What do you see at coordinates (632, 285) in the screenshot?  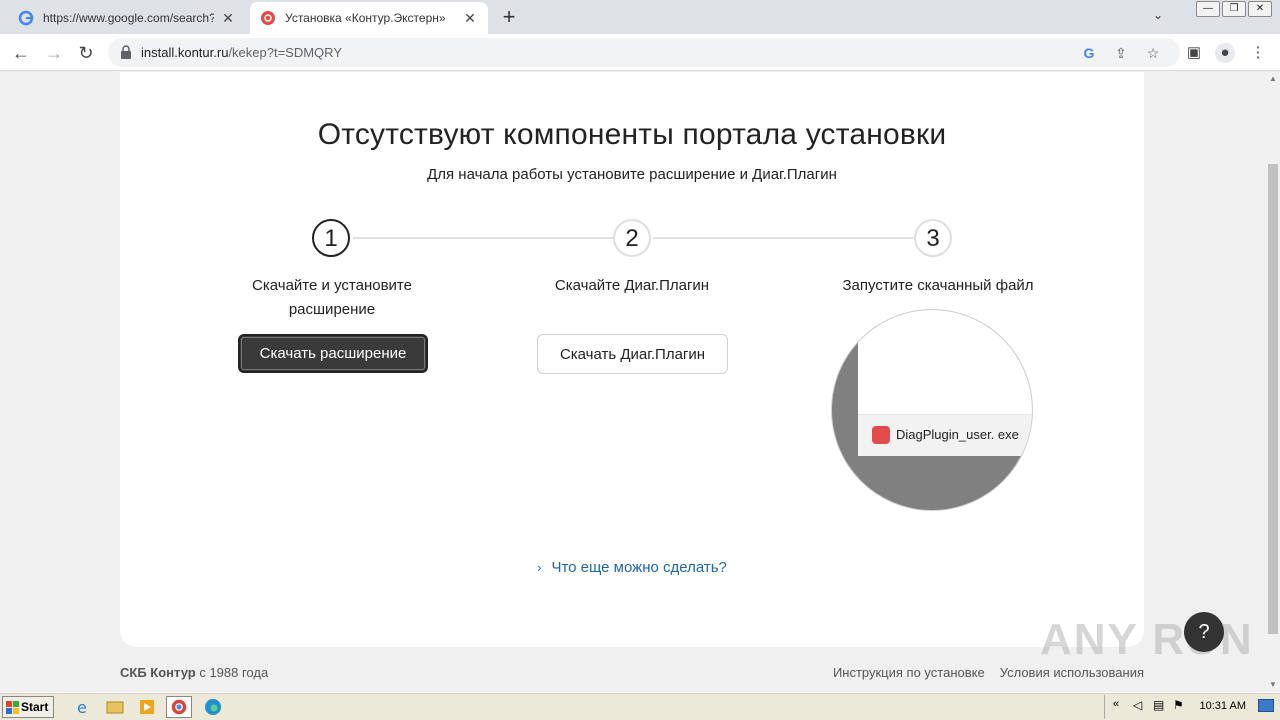 I see `step-2-label: Скачайте Диаг.Плагин` at bounding box center [632, 285].